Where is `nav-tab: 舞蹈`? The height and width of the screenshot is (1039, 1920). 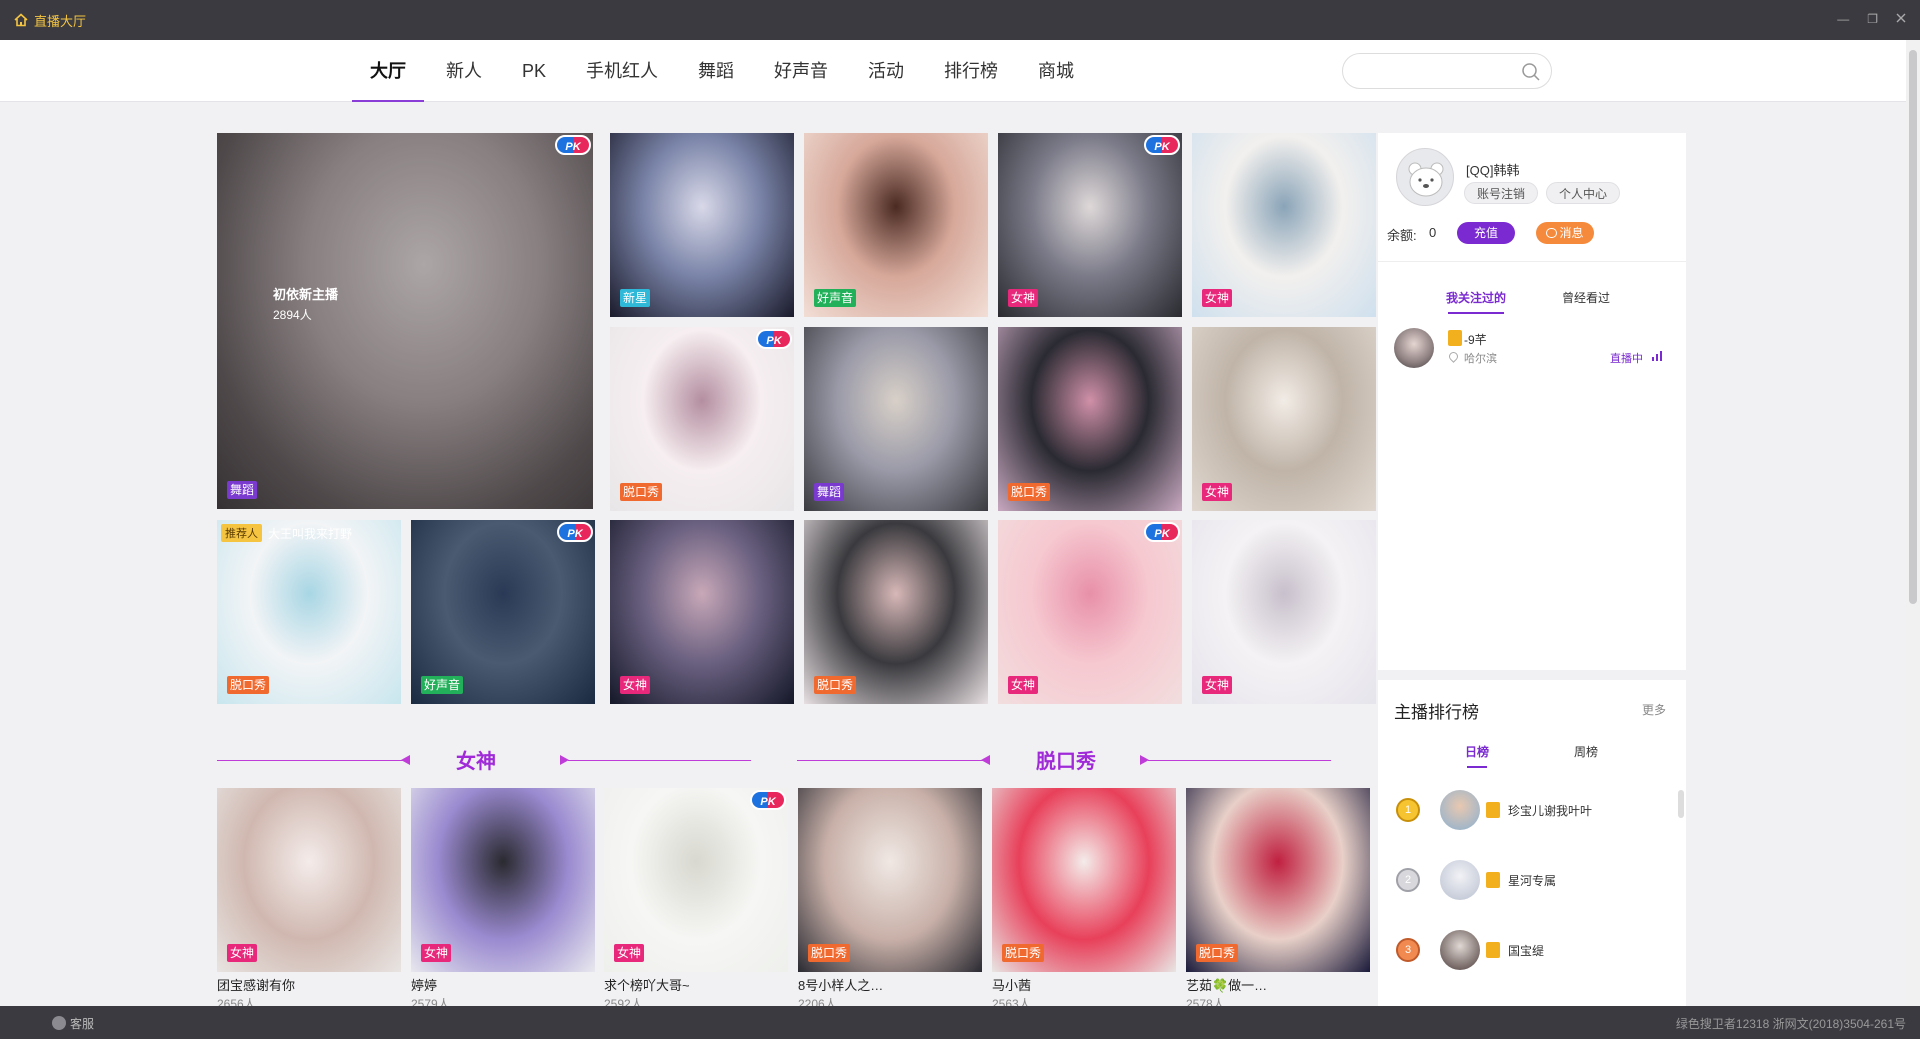 nav-tab: 舞蹈 is located at coordinates (716, 71).